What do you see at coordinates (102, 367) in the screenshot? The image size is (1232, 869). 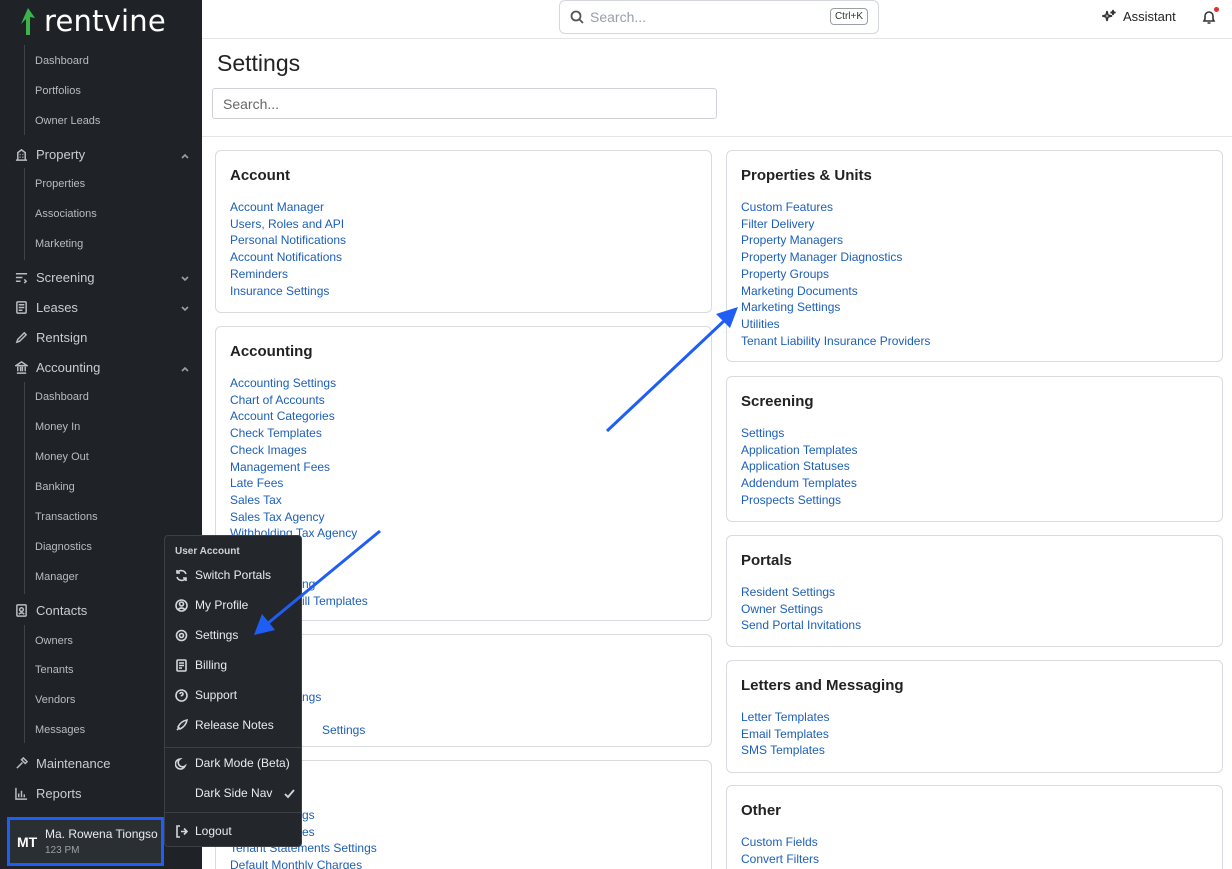 I see `sidebar-section-accounting: Accounting` at bounding box center [102, 367].